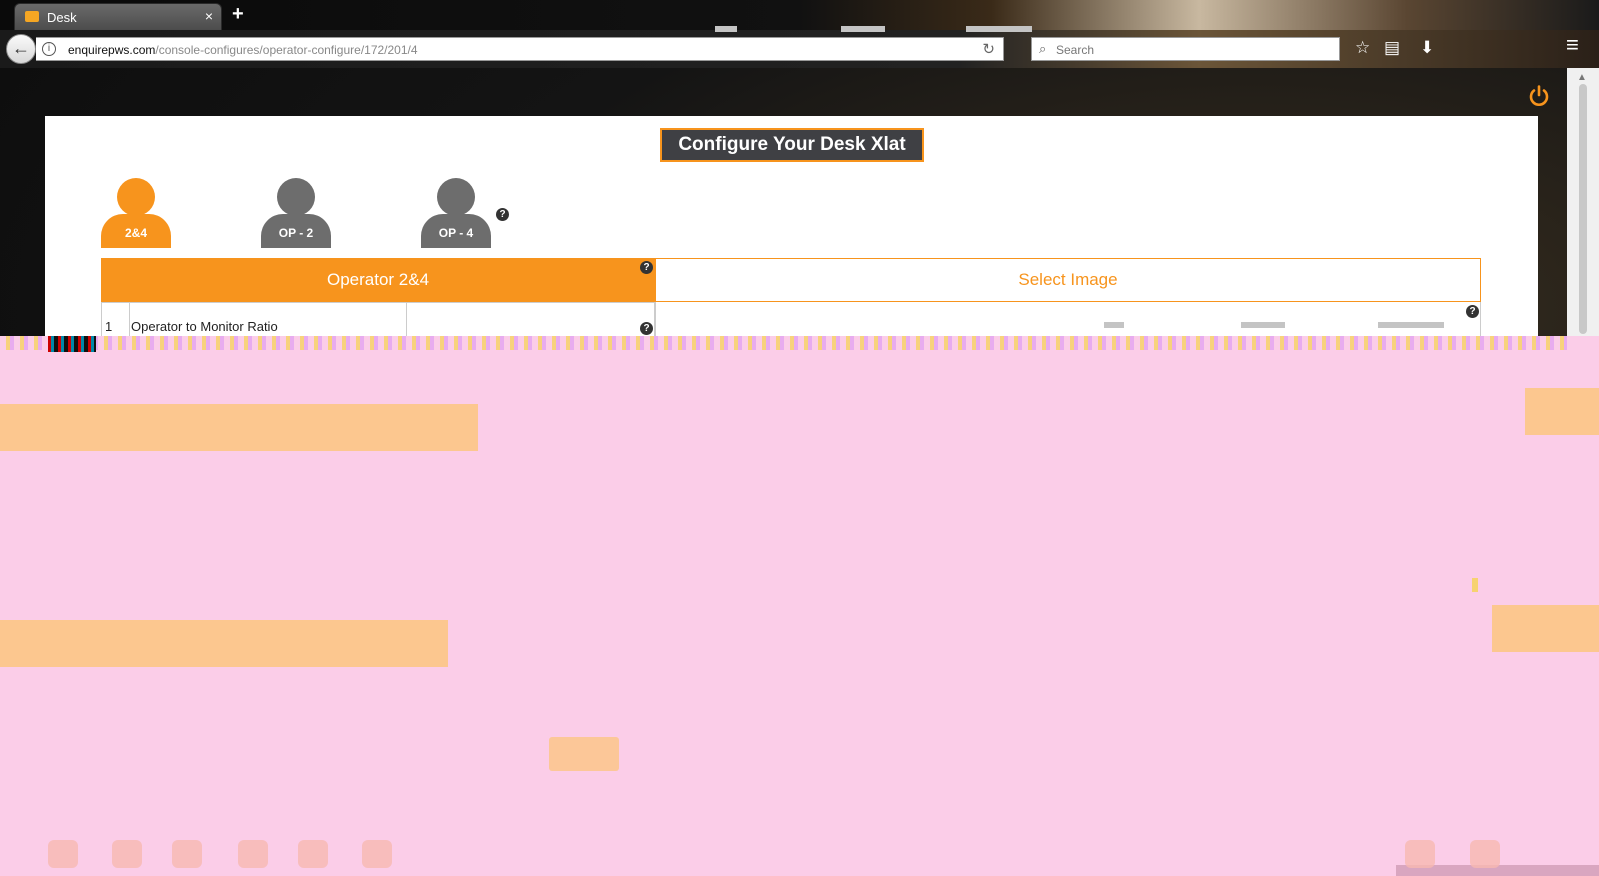 The width and height of the screenshot is (1599, 876). Describe the element at coordinates (49, 49) in the screenshot. I see `site-info-icon: i` at that location.